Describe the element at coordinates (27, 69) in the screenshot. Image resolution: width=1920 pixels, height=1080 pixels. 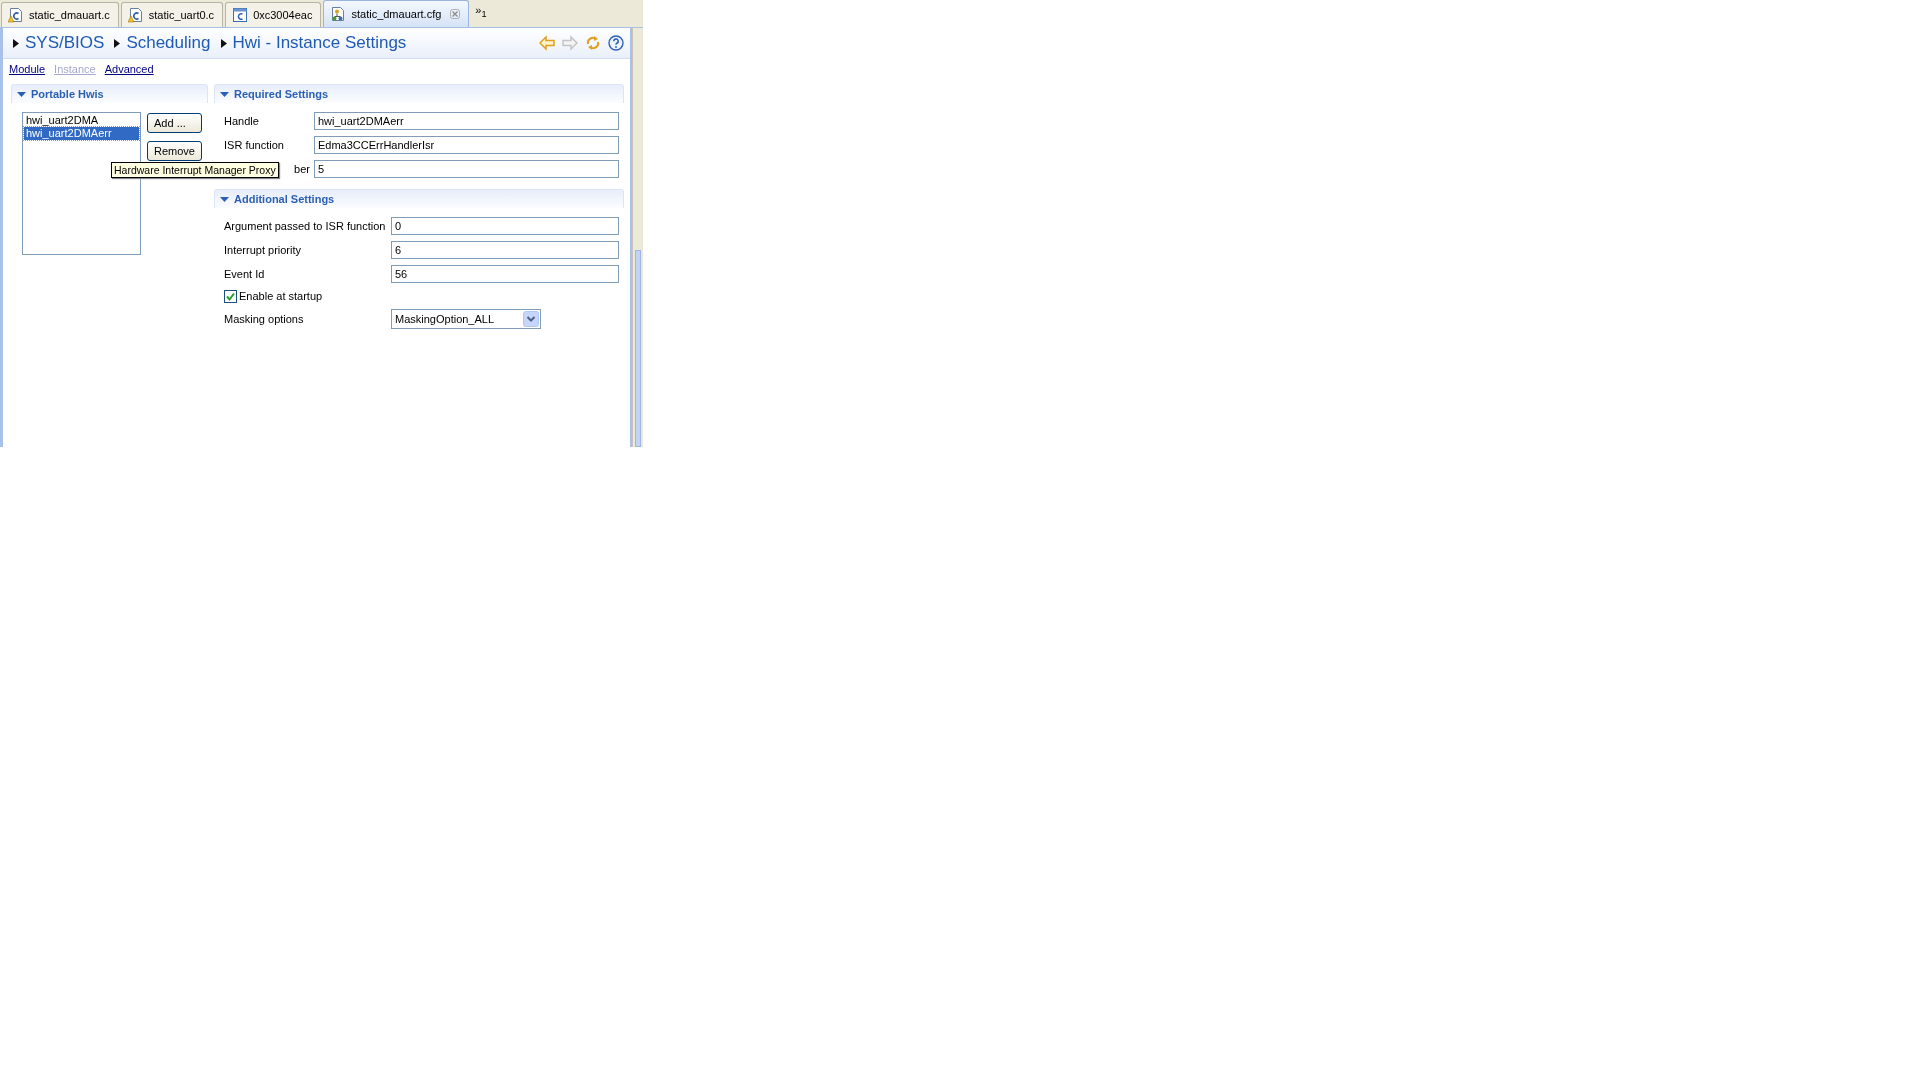
I see `page-link: Module` at that location.